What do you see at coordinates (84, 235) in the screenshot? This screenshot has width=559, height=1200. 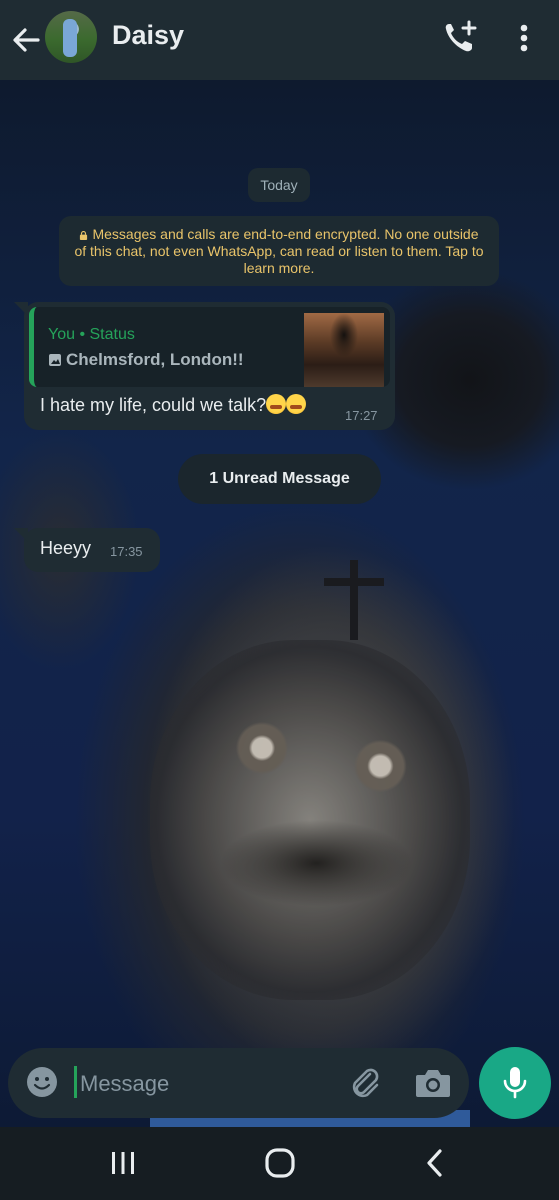 I see `lock-icon` at bounding box center [84, 235].